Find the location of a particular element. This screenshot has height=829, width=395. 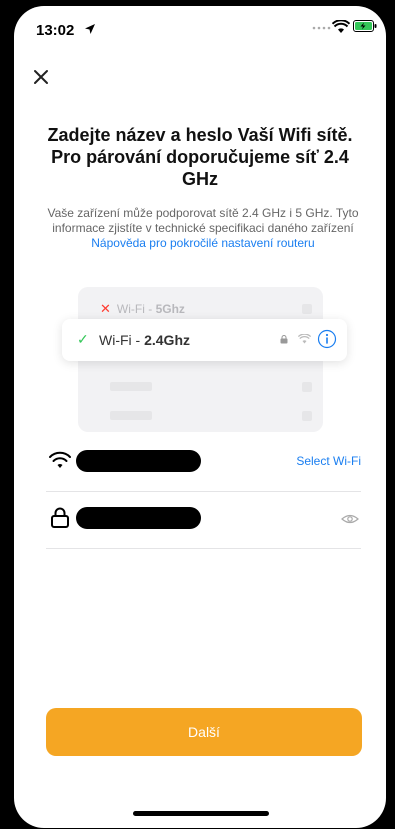

cross-icon: ✕ is located at coordinates (105, 308).